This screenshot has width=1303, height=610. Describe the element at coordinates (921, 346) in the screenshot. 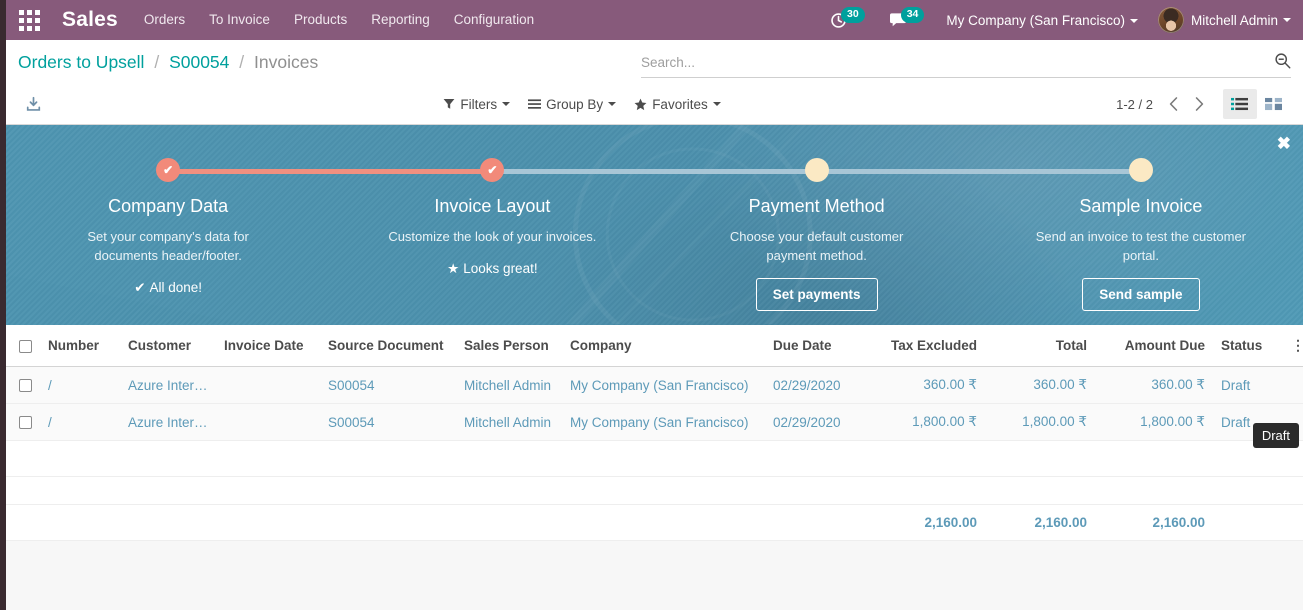

I see `column-header-tax-excluded: Tax Excluded` at that location.